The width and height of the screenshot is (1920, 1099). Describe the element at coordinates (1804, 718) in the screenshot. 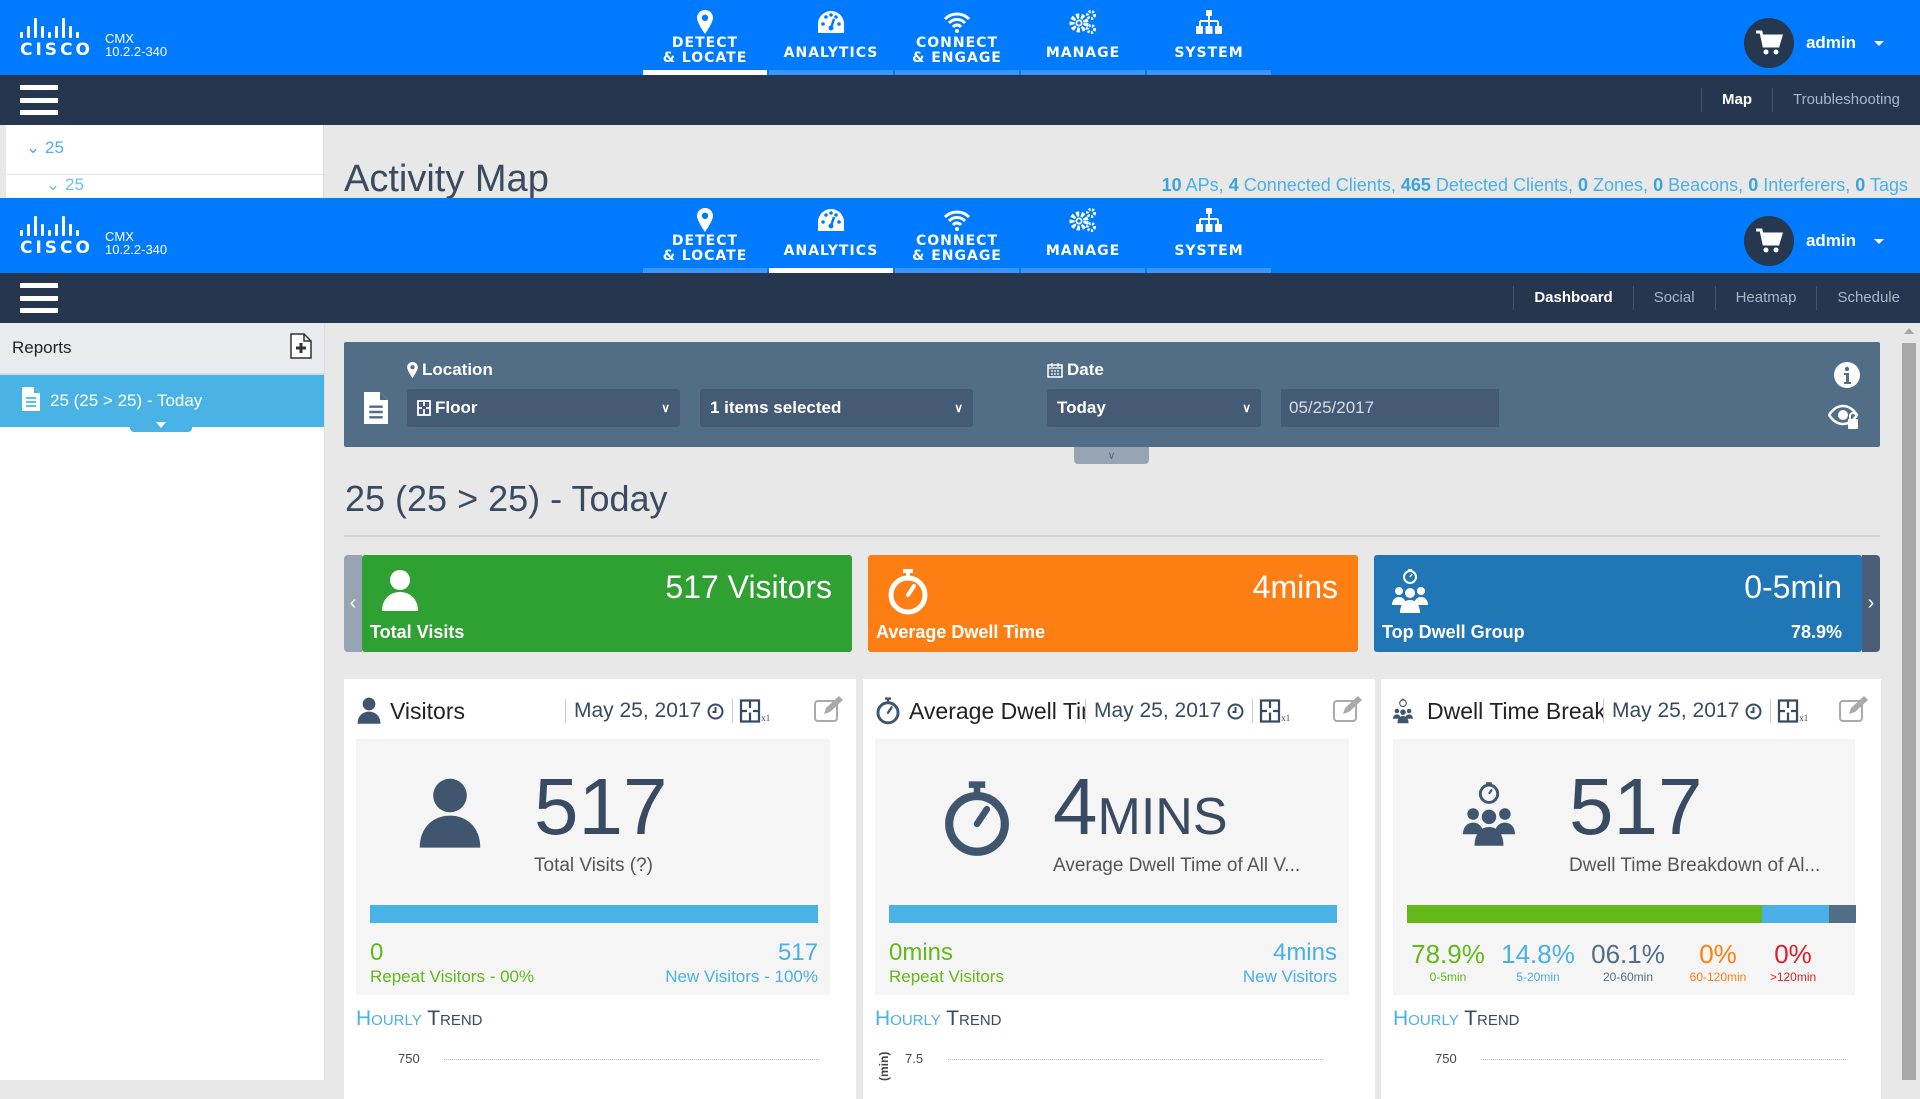

I see `floor-count: x1` at that location.